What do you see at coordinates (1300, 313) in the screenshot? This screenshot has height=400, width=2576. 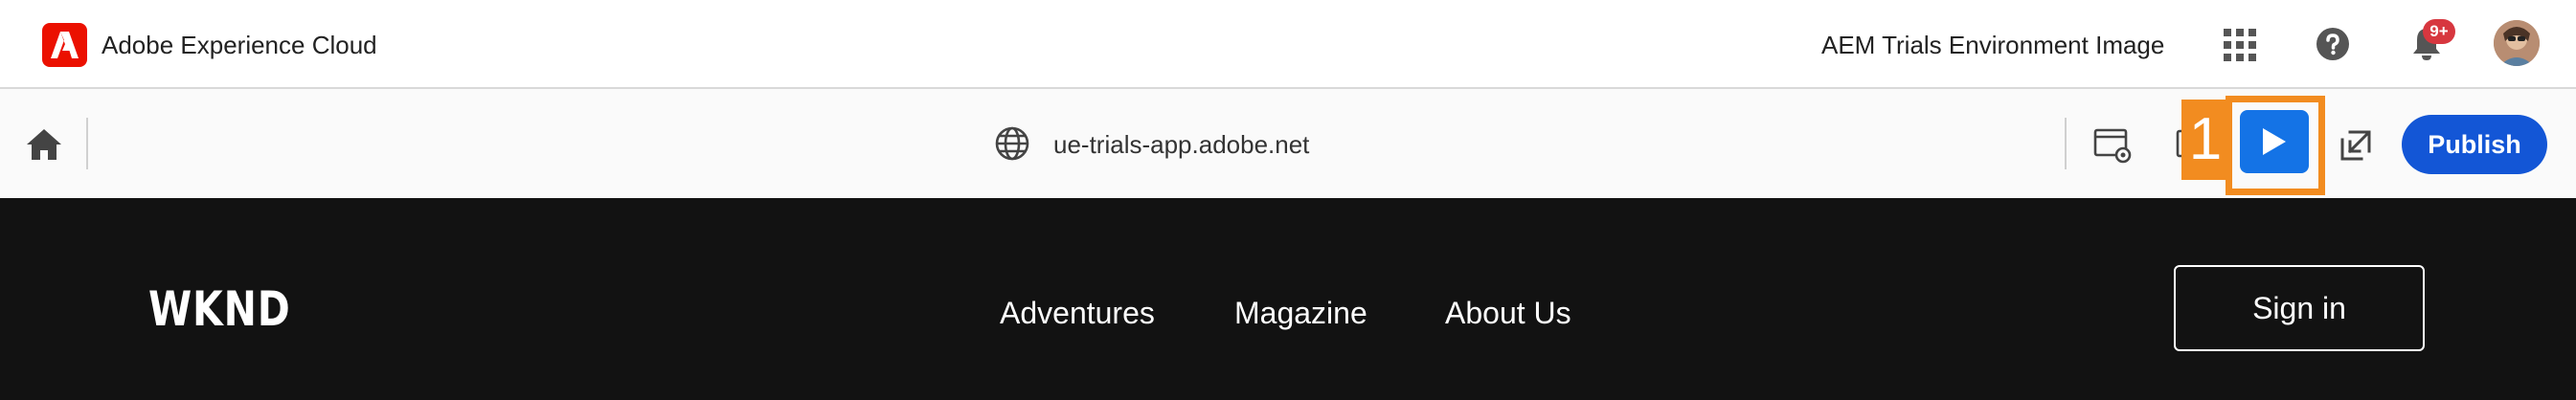 I see `nav-link-magazine: Magazine` at bounding box center [1300, 313].